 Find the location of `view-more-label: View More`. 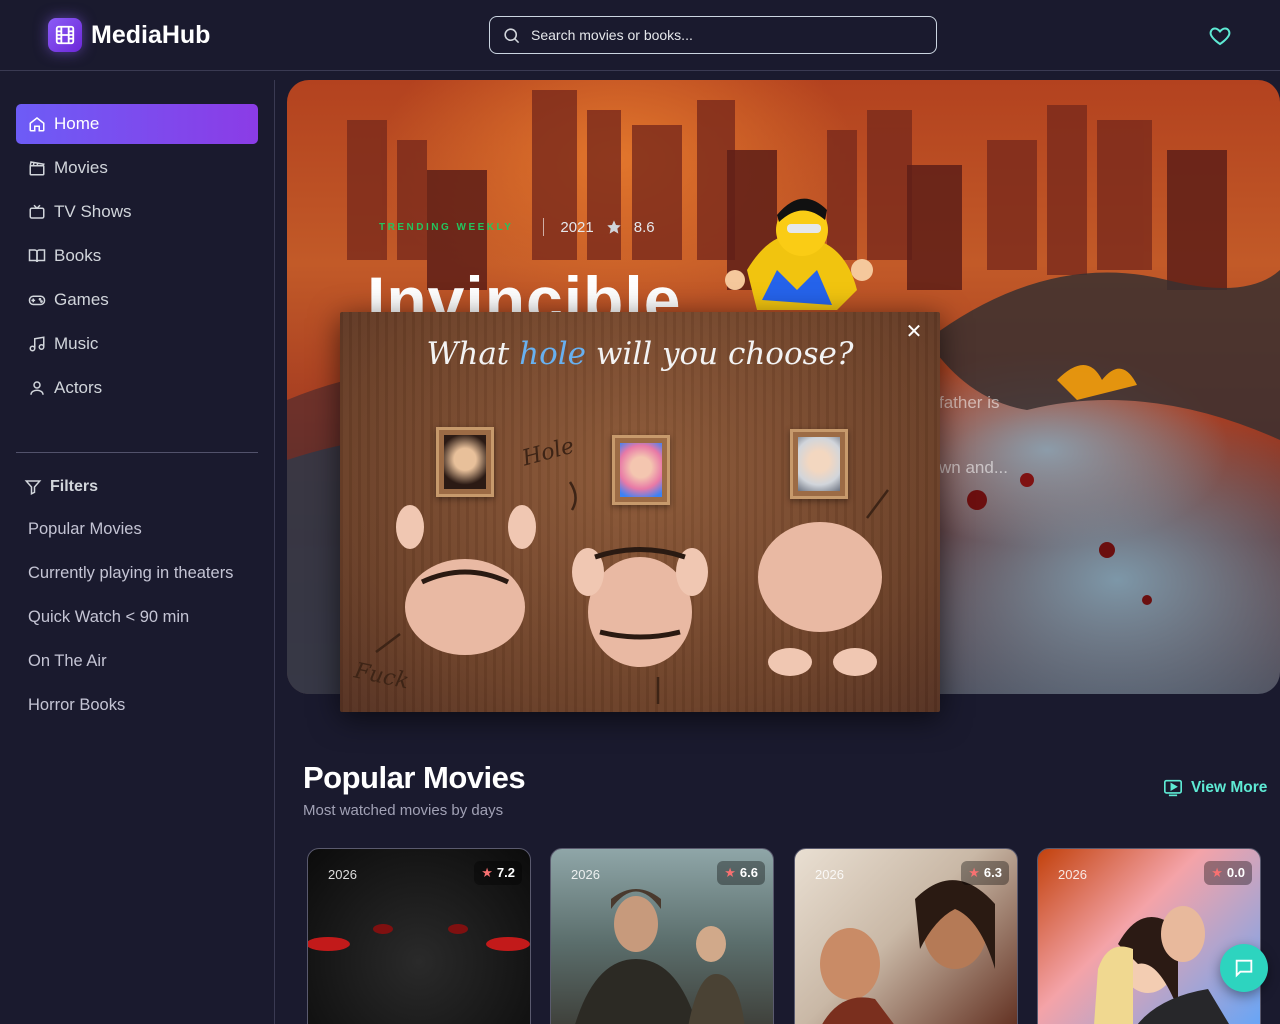

view-more-label: View More is located at coordinates (1229, 787).